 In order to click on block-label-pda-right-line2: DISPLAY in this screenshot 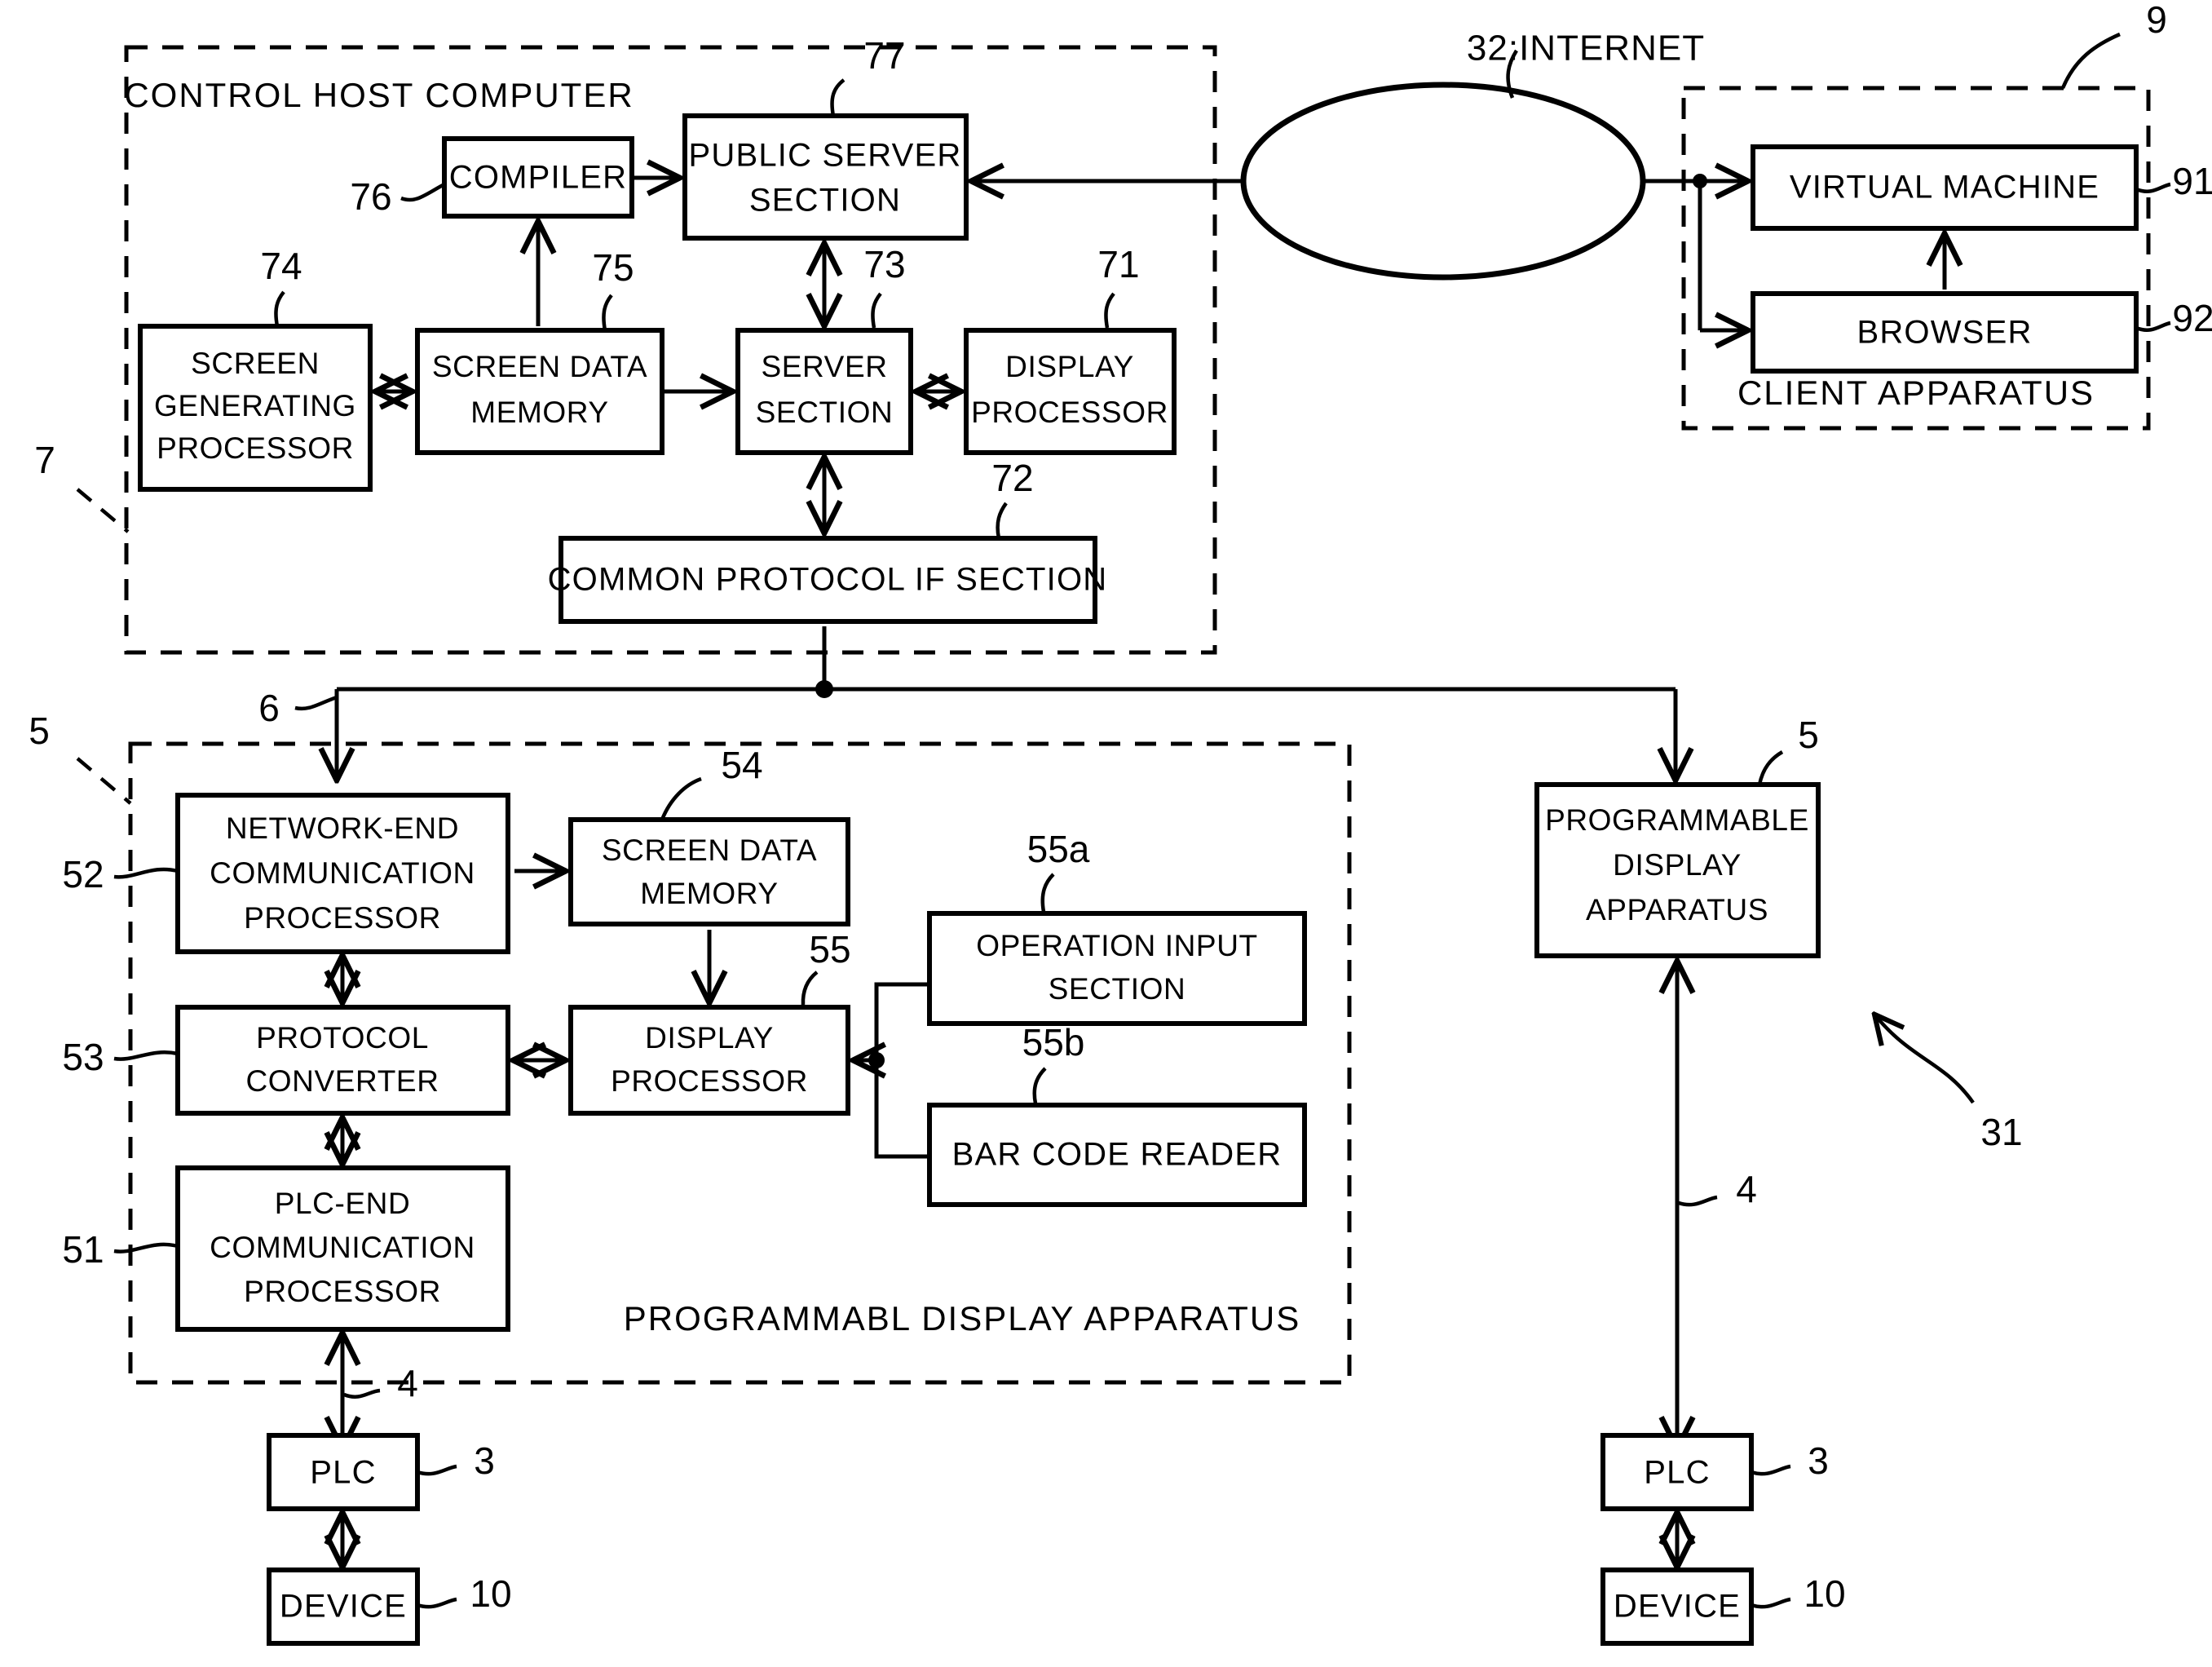, I will do `click(1677, 865)`.